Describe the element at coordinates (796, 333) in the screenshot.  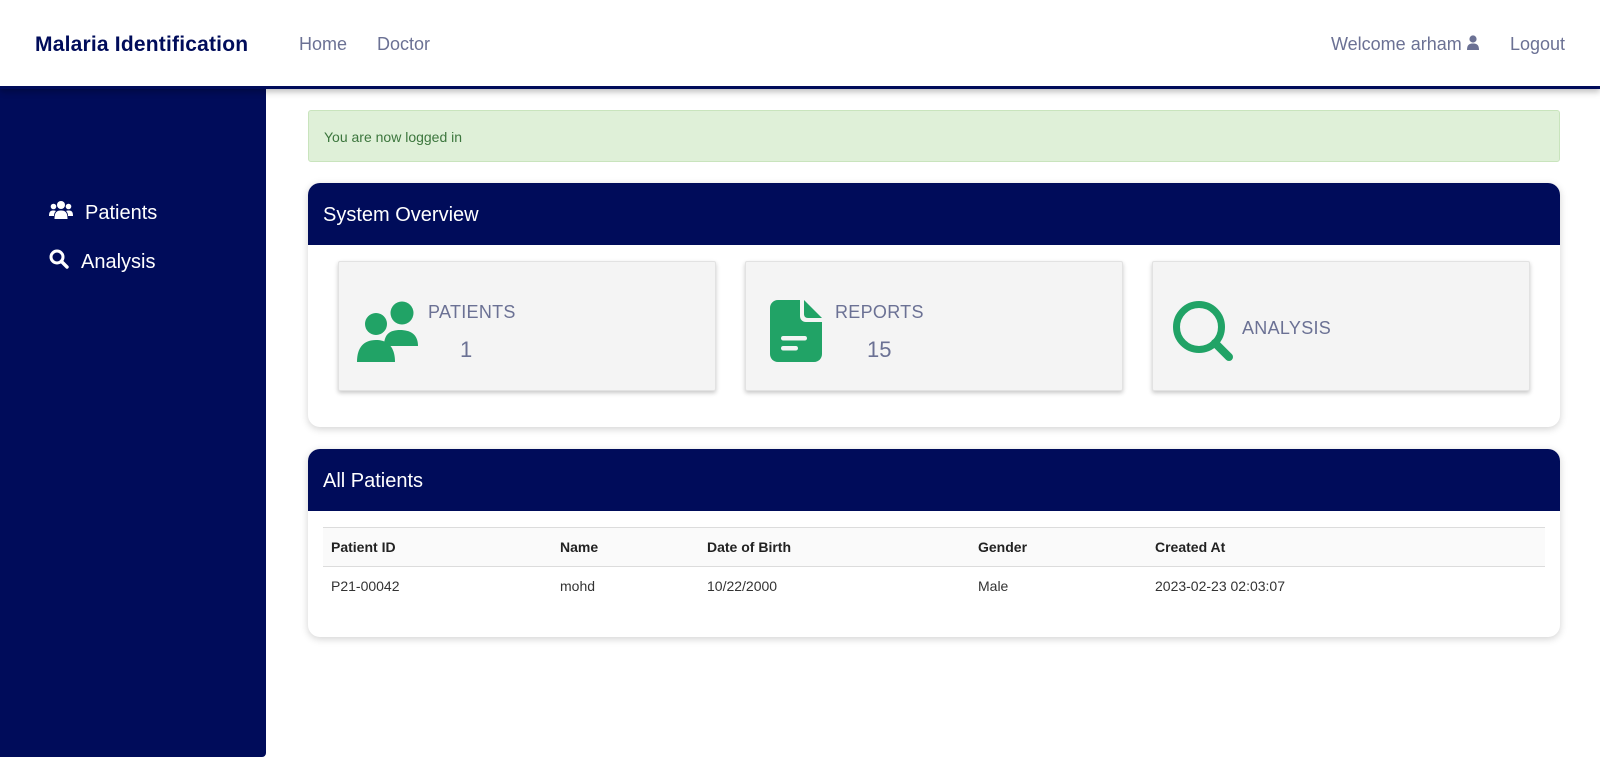
I see `file-icon` at that location.